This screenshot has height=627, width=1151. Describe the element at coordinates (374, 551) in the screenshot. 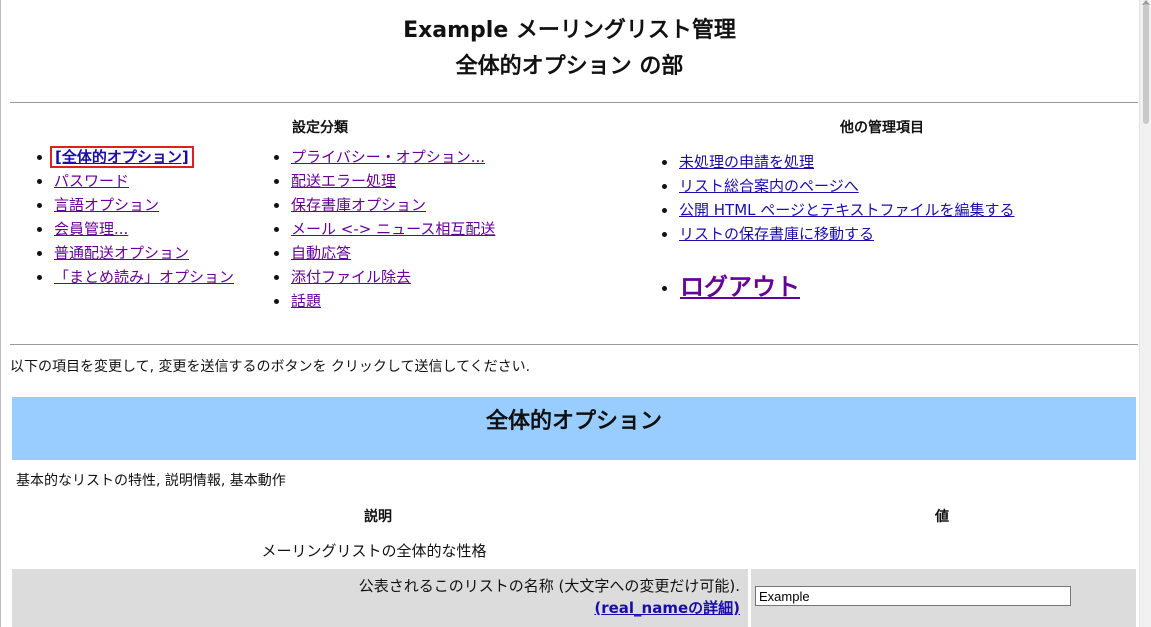

I see `group-label: メーリングリストの全体的な性格` at that location.